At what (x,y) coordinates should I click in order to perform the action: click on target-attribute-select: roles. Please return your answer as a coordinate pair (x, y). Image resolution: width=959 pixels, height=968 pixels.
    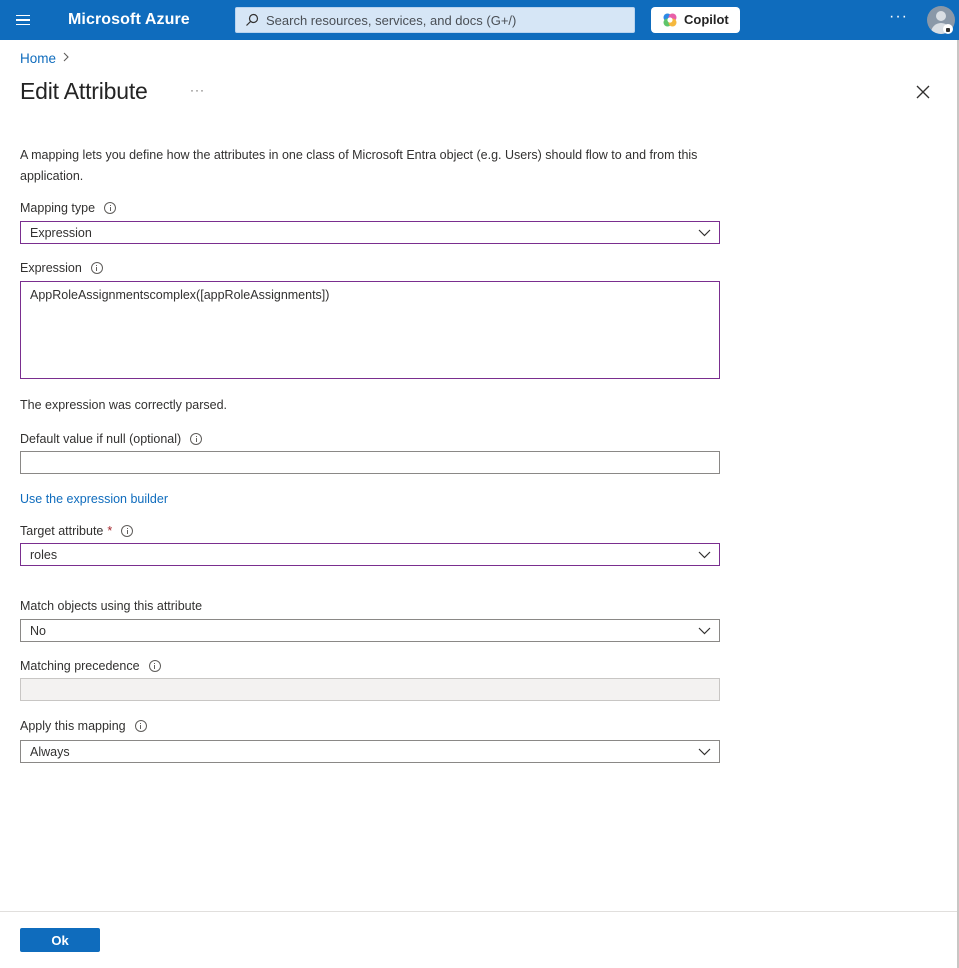
    Looking at the image, I should click on (370, 554).